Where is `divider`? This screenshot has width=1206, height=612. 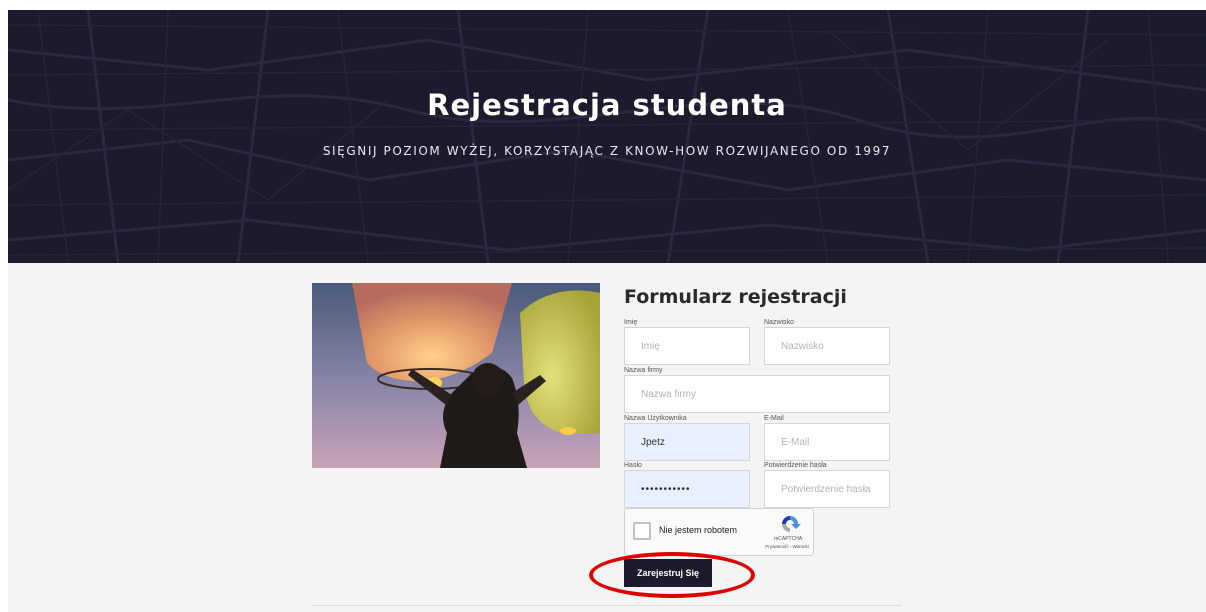
divider is located at coordinates (607, 605).